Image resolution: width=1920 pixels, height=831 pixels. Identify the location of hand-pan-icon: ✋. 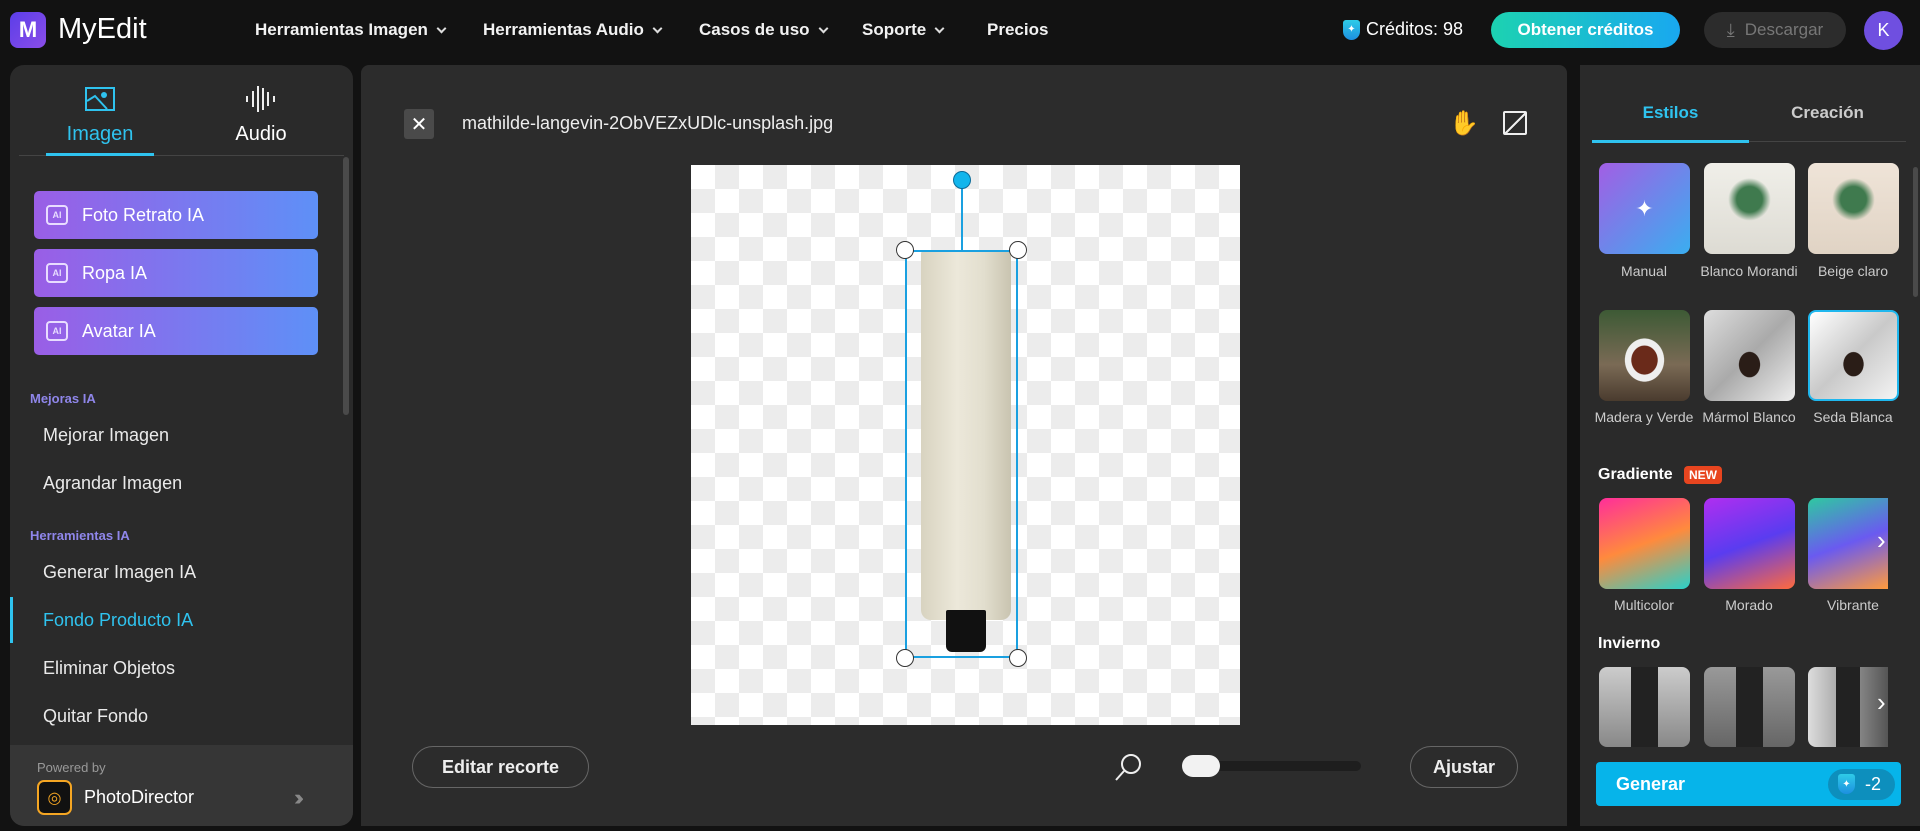
(1464, 123).